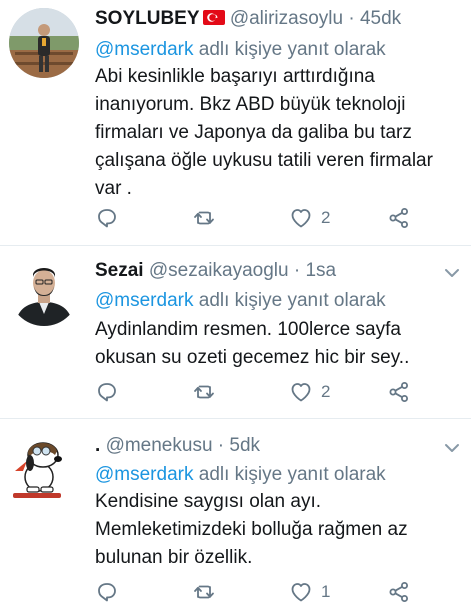 The width and height of the screenshot is (471, 604). Describe the element at coordinates (174, 557) in the screenshot. I see `text-line: bulunan bir özellik.` at that location.